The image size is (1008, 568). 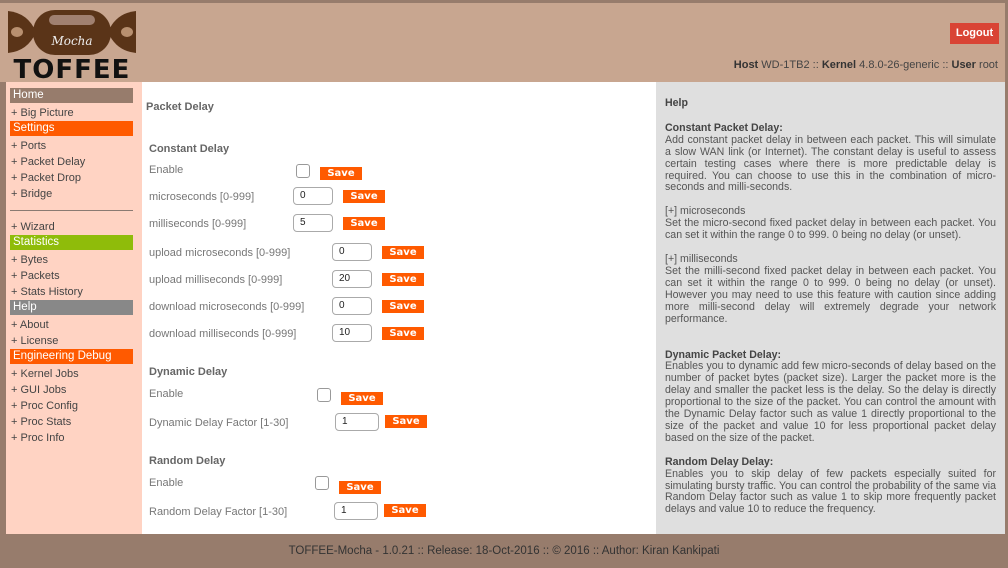 I want to click on sidebar-item-ports: + Ports, so click(x=71, y=146).